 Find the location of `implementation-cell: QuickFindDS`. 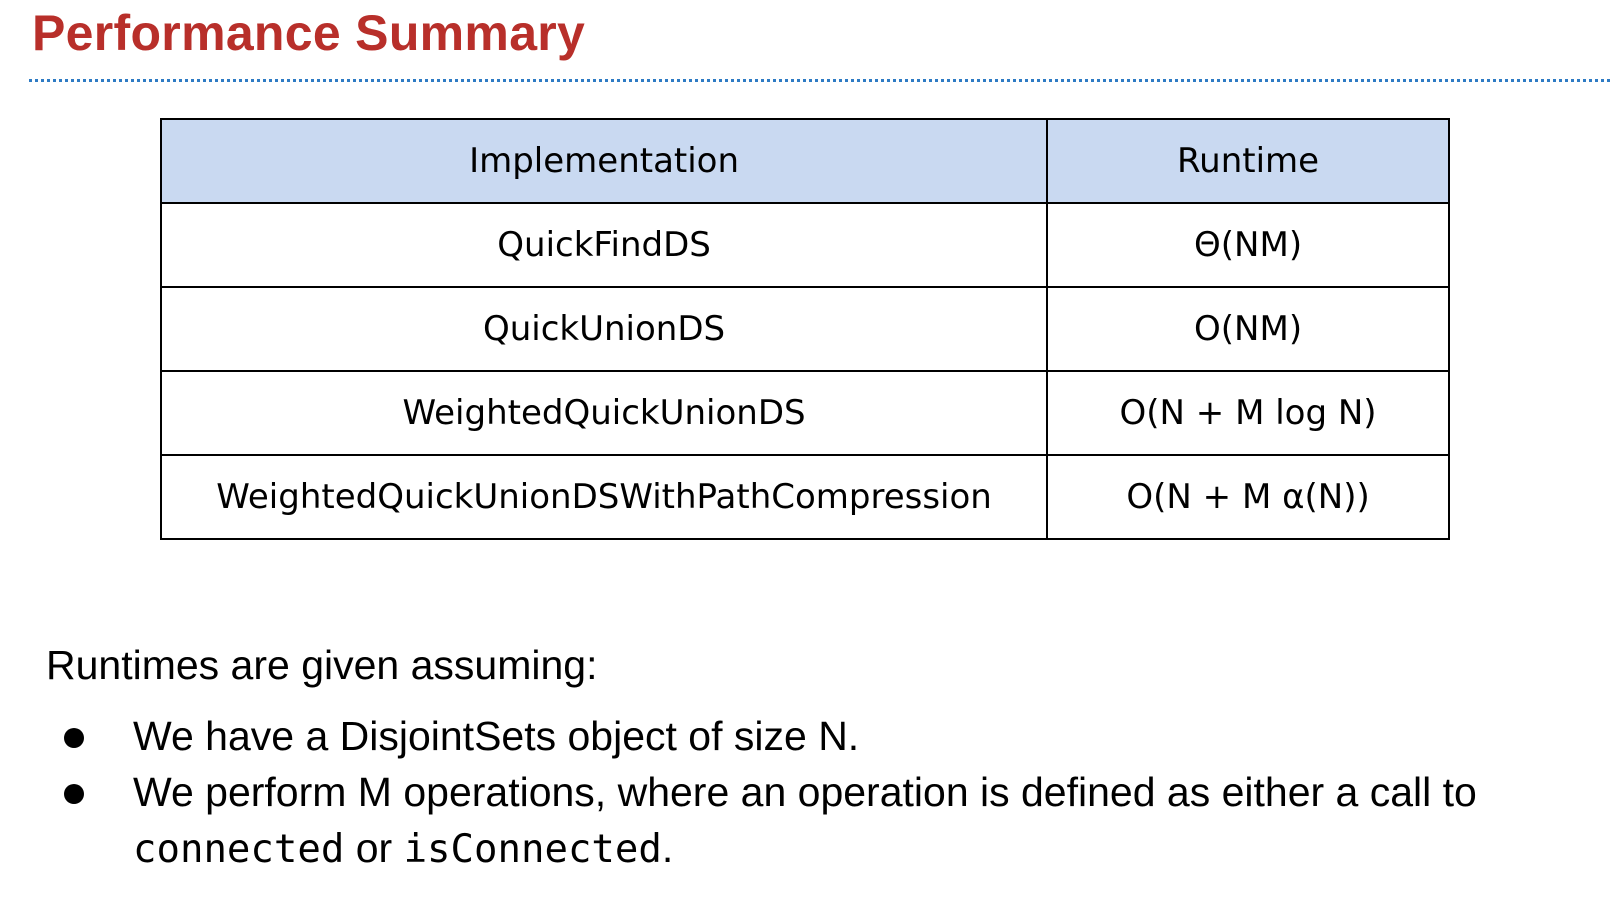

implementation-cell: QuickFindDS is located at coordinates (604, 245).